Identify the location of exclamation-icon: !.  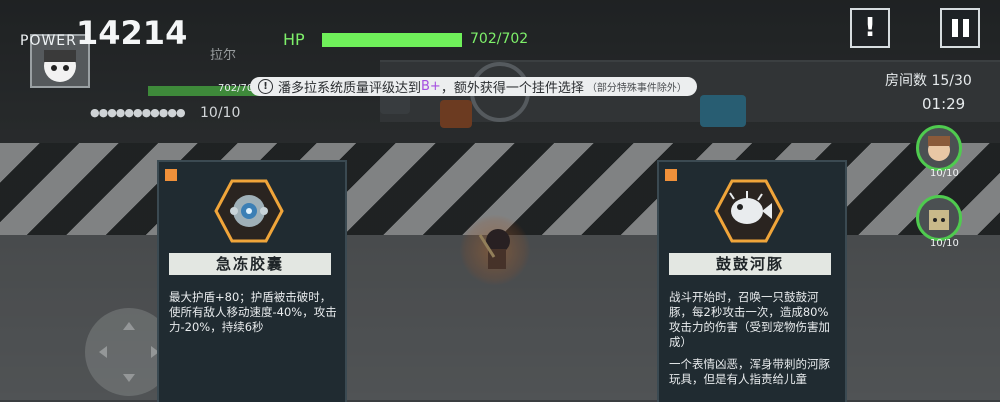
(870, 28).